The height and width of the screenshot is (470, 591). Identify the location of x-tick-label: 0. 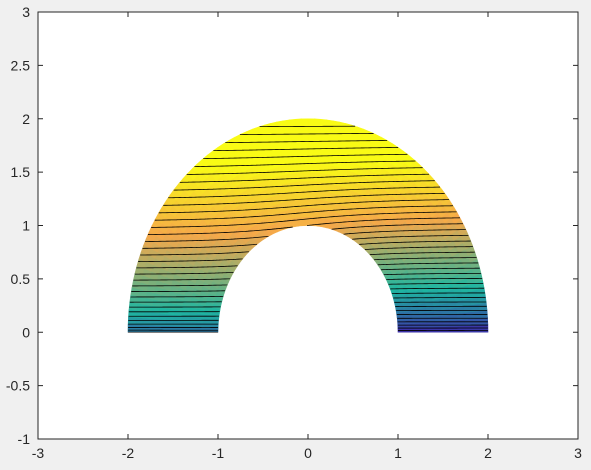
(308, 453).